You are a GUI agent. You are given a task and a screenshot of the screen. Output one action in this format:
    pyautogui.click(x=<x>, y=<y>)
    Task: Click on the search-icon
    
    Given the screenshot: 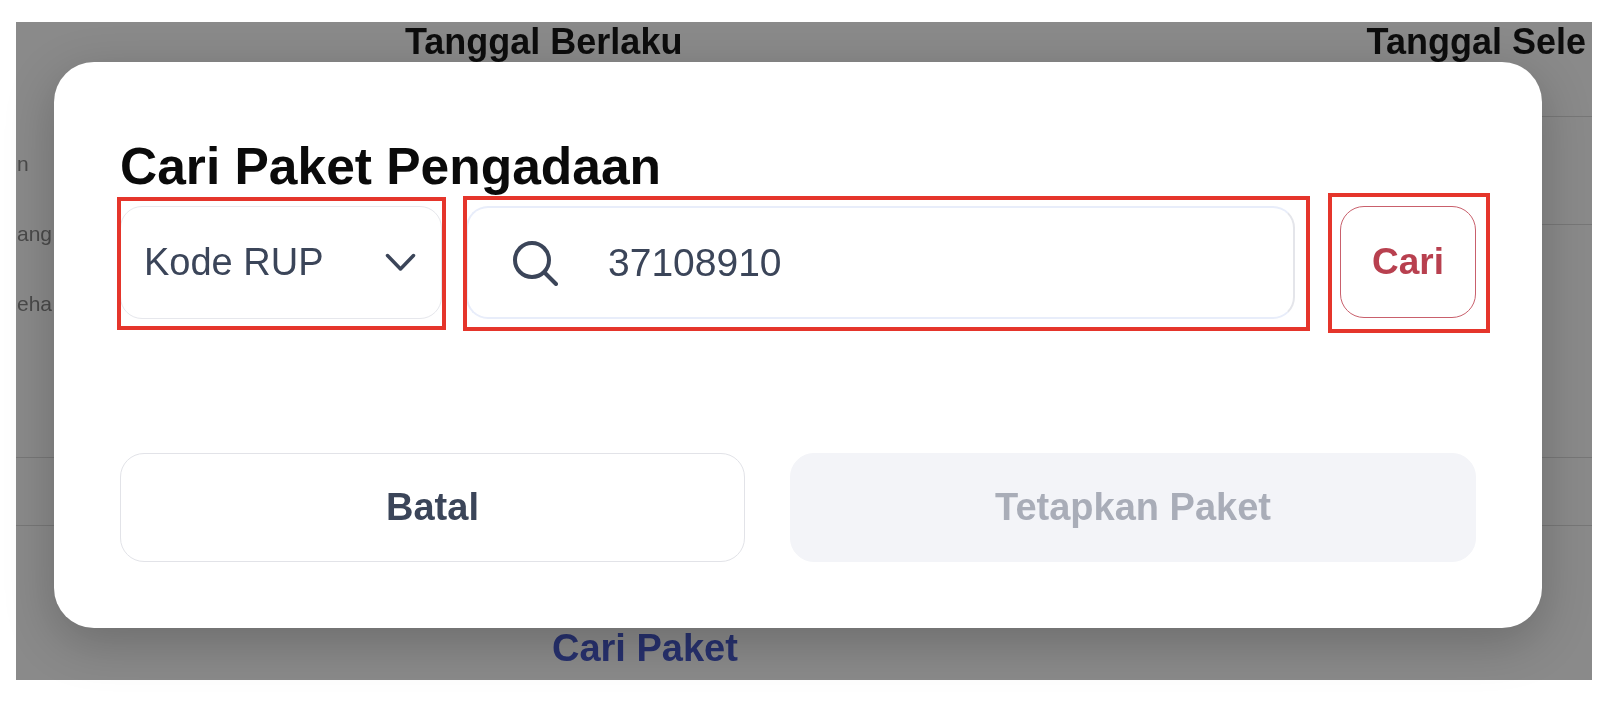 What is the action you would take?
    pyautogui.click(x=535, y=262)
    